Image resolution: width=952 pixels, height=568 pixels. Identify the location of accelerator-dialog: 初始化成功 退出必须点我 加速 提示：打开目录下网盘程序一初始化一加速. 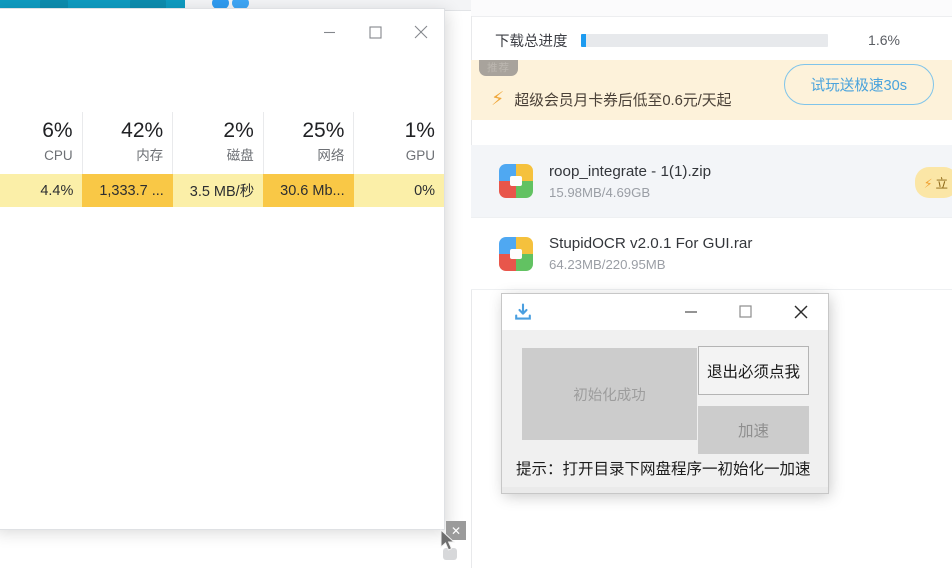
(665, 393).